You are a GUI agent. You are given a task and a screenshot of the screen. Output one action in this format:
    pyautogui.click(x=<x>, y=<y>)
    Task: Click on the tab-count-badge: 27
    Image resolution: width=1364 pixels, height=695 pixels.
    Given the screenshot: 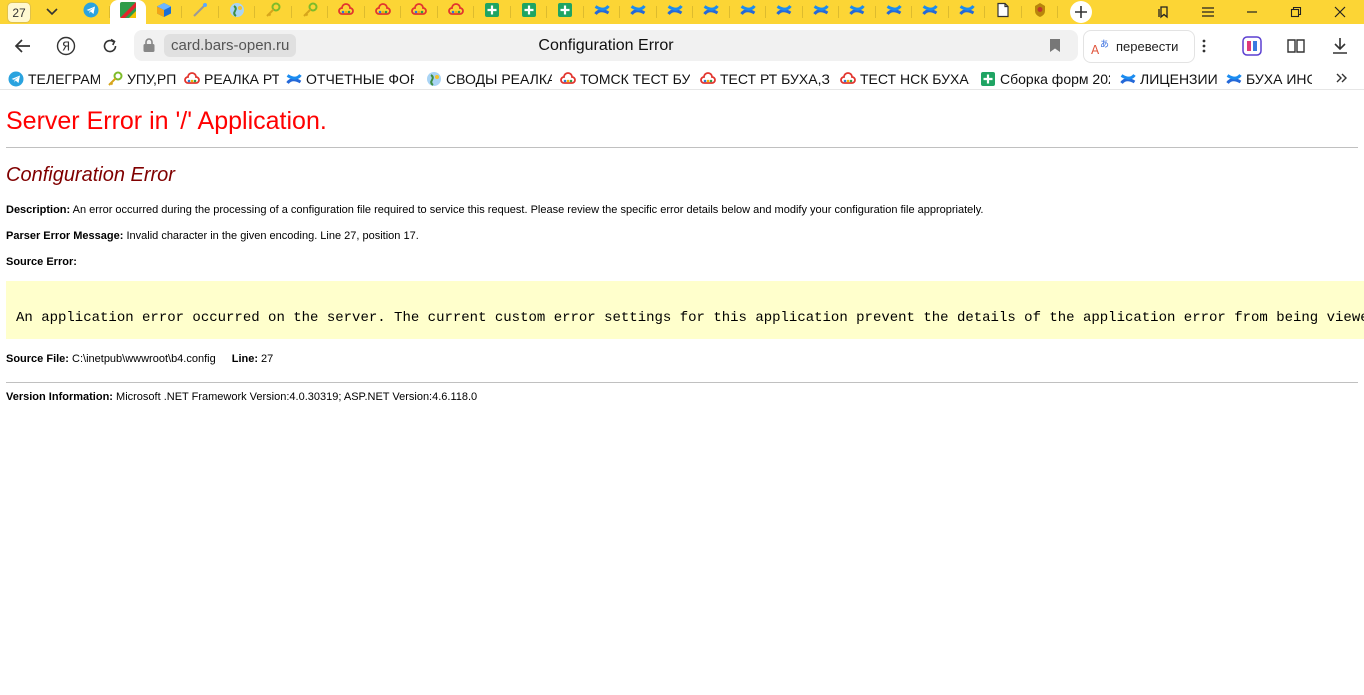 What is the action you would take?
    pyautogui.click(x=19, y=12)
    